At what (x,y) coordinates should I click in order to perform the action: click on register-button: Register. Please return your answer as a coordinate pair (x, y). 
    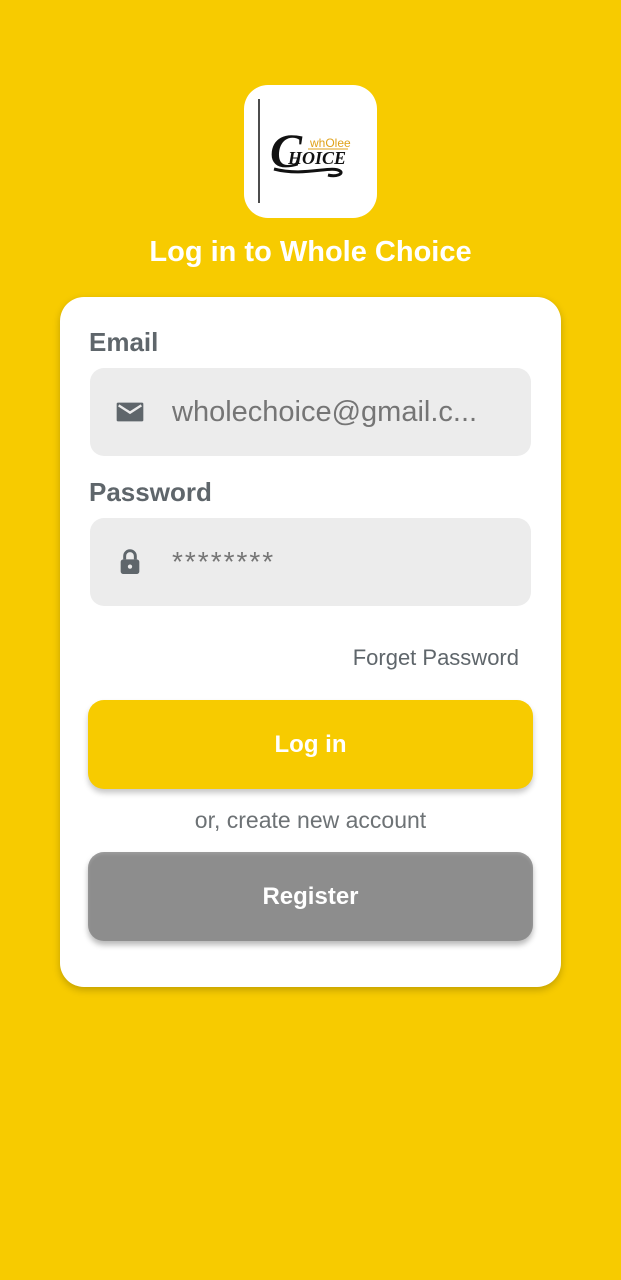
    Looking at the image, I should click on (310, 896).